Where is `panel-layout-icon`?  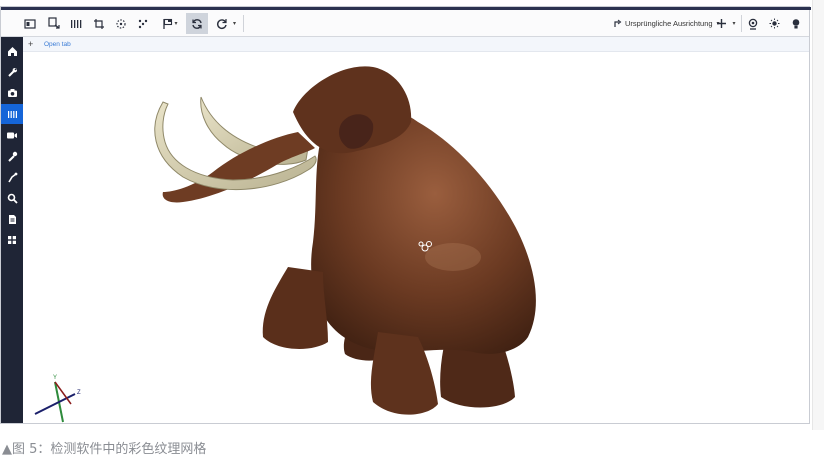 panel-layout-icon is located at coordinates (30, 23).